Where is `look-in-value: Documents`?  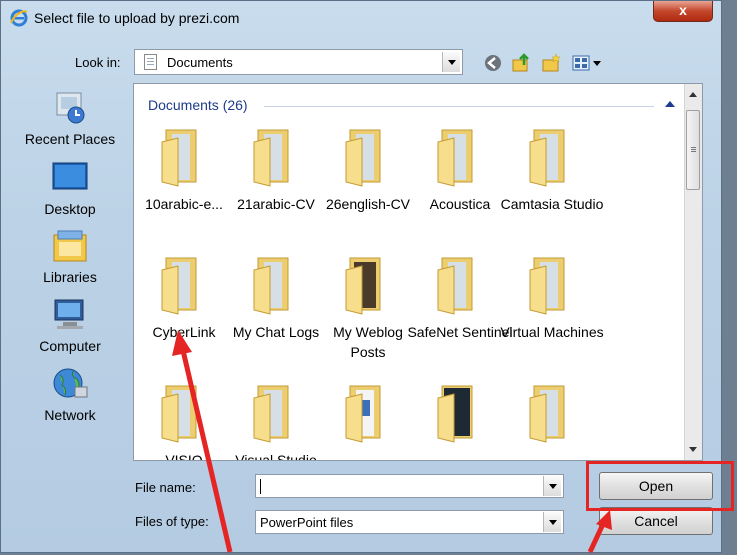
look-in-value: Documents is located at coordinates (200, 62).